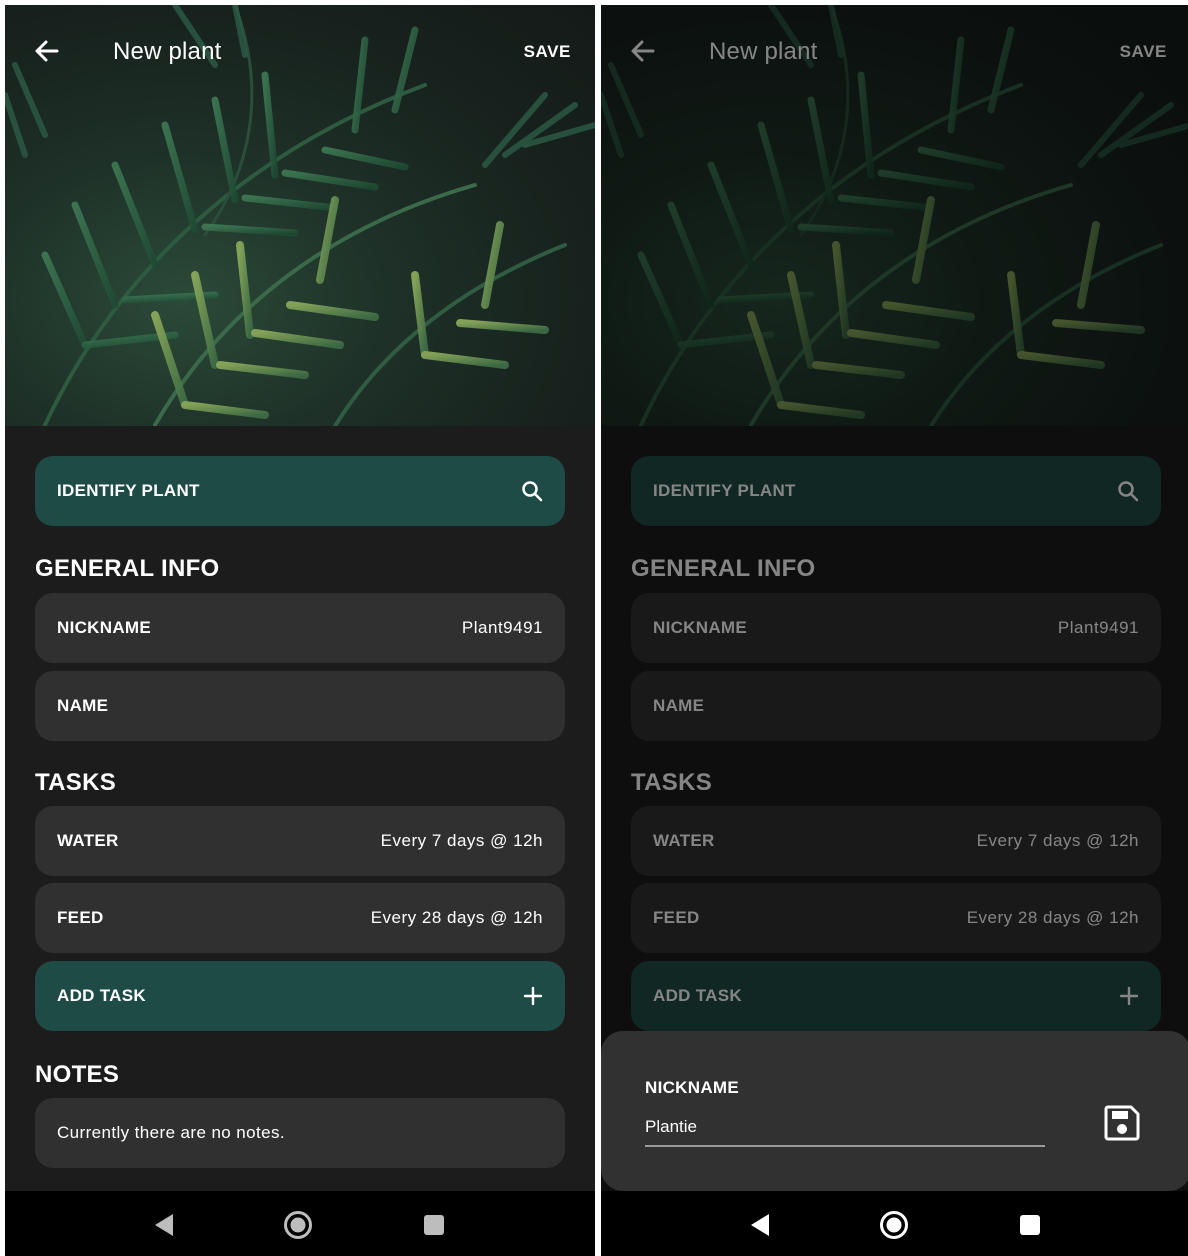 The height and width of the screenshot is (1256, 1188). Describe the element at coordinates (76, 782) in the screenshot. I see `tasks-heading: TASKS` at that location.